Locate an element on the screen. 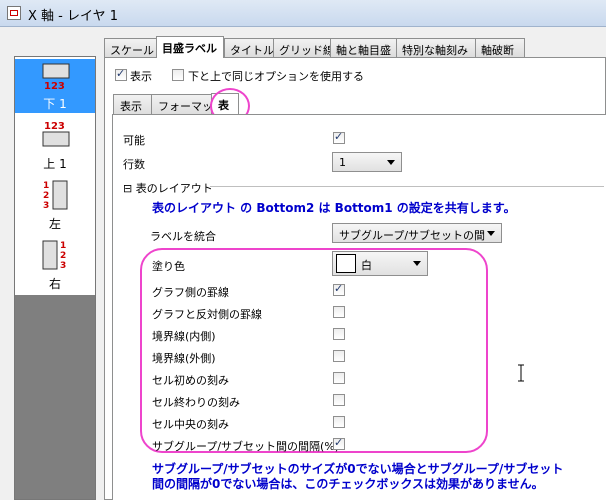 This screenshot has height=500, width=606. layout-section-header: ⊟ 表のレイアウト is located at coordinates (168, 188).